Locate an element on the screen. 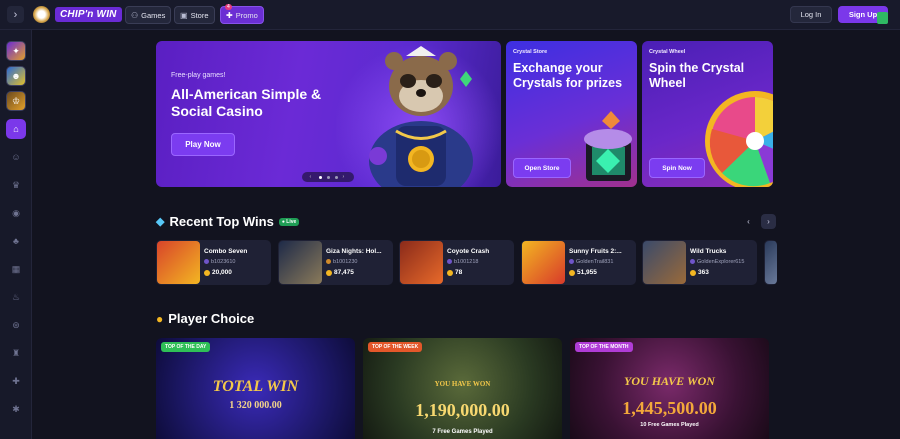 The height and width of the screenshot is (439, 900). win-amount-value: 363 is located at coordinates (703, 272).